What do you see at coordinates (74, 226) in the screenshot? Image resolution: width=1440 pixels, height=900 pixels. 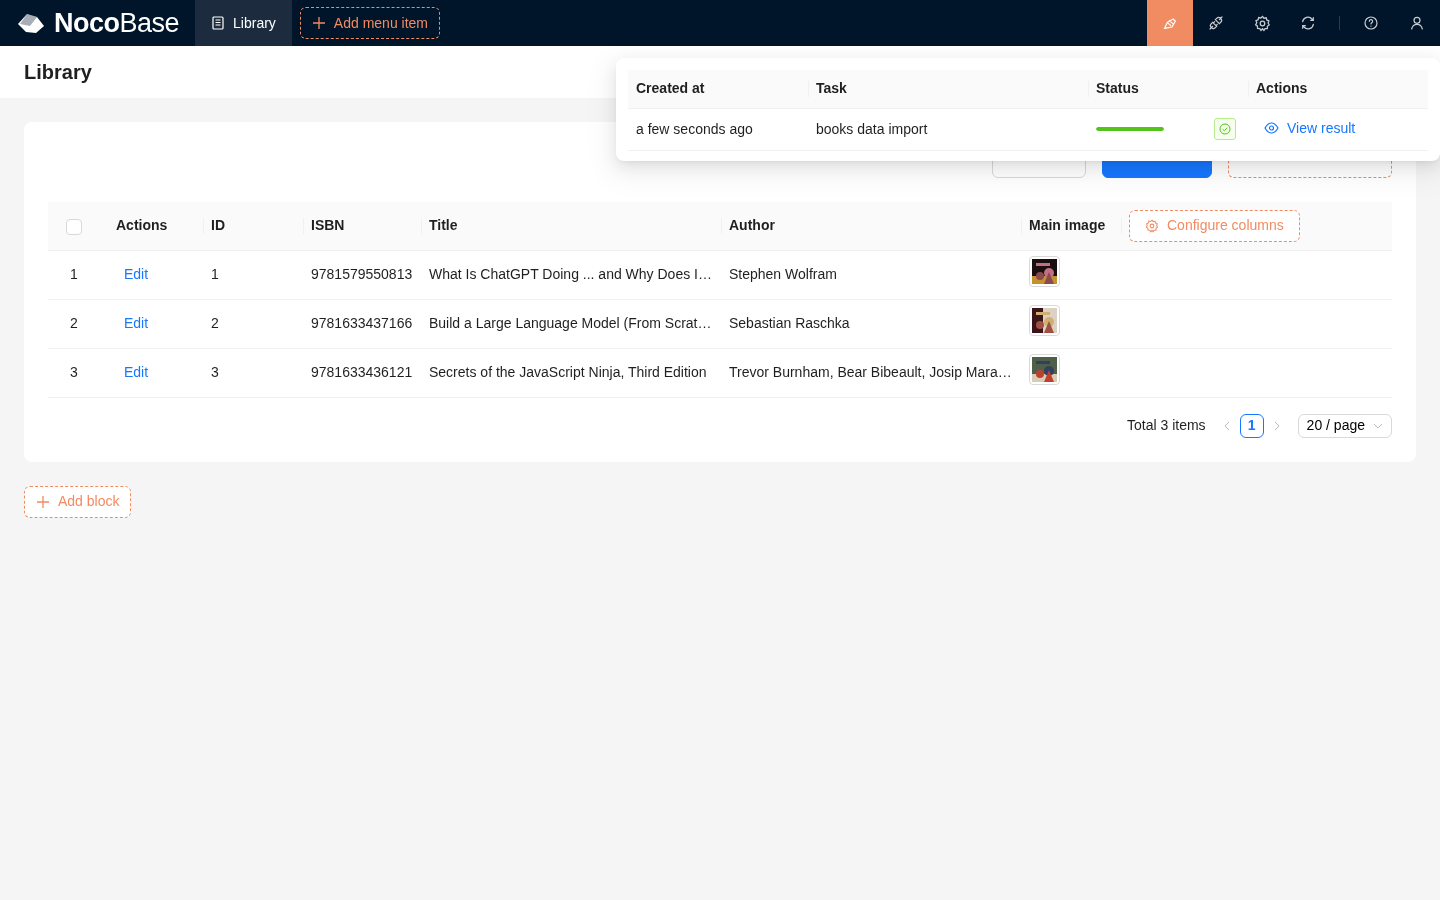 I see `select-all-checkbox` at bounding box center [74, 226].